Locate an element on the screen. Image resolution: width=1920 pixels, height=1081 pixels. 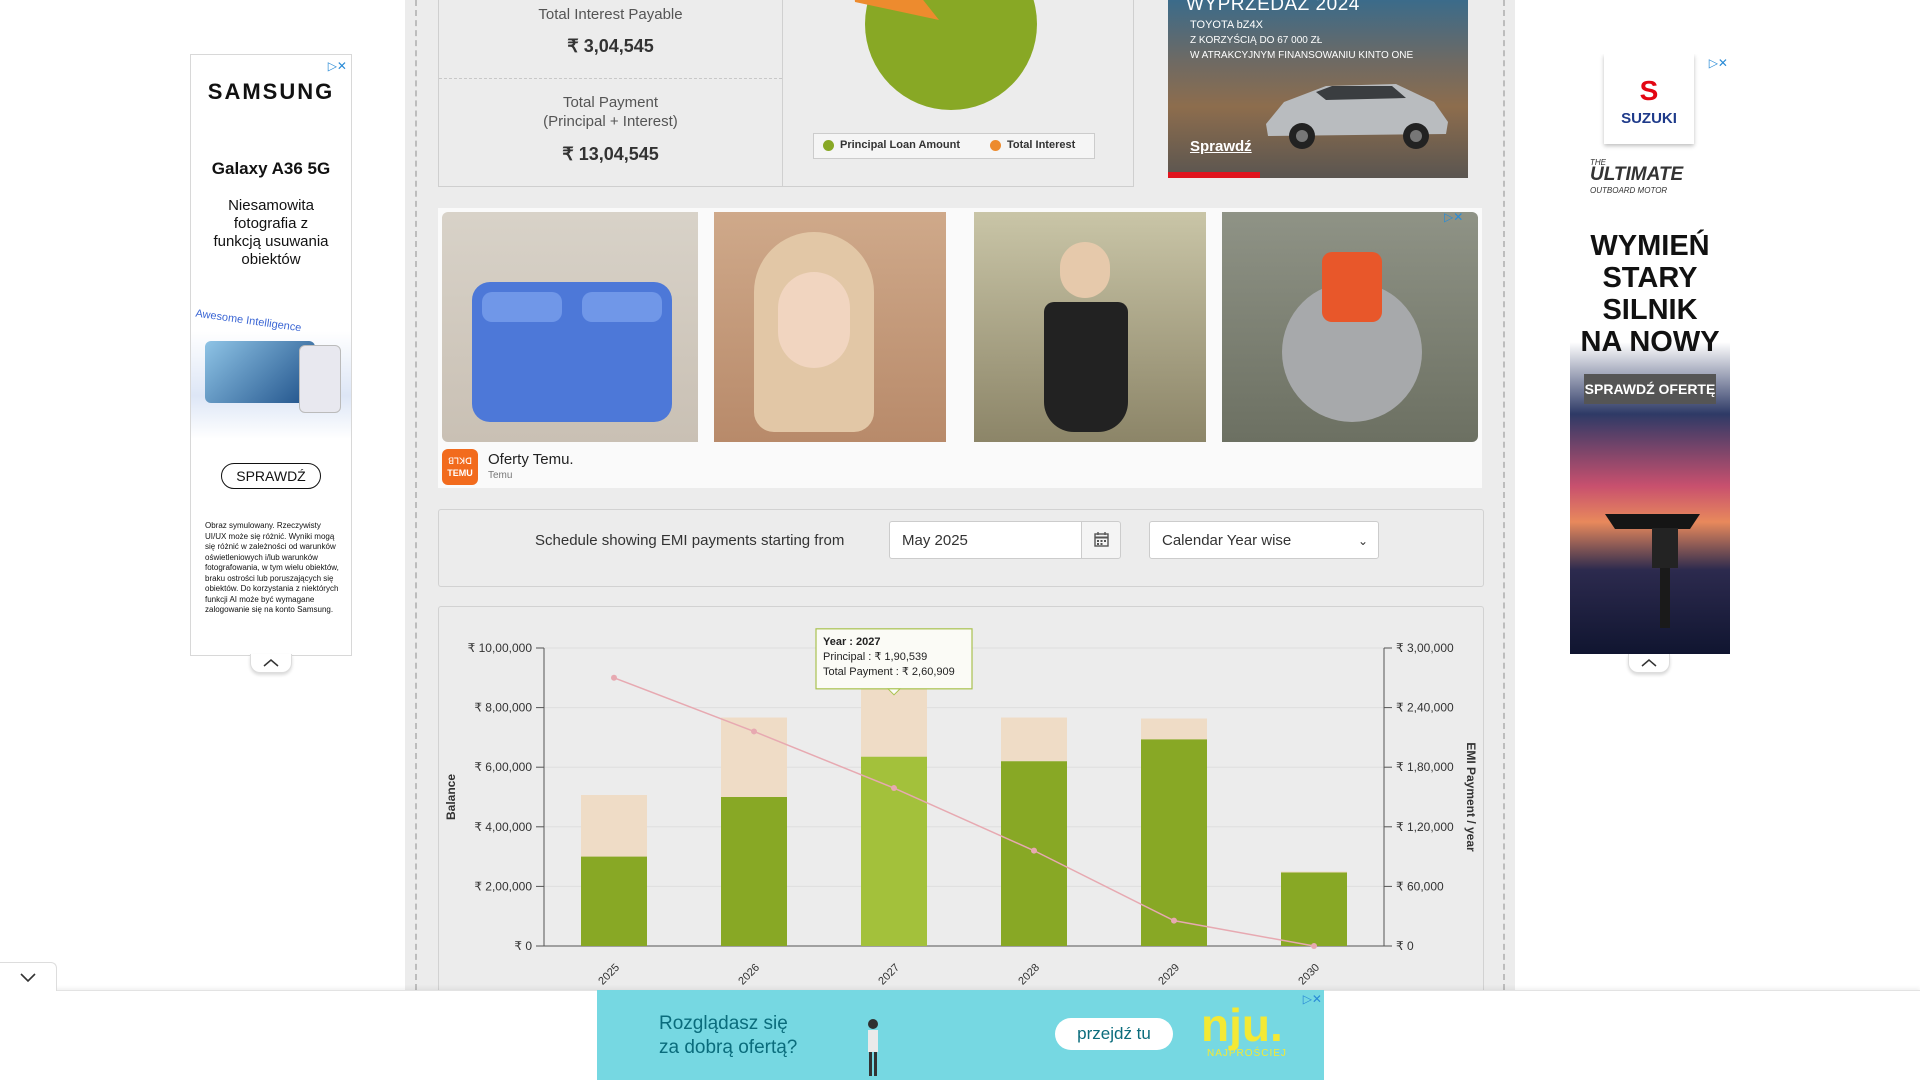
car-ad-model: TOYOTA bZ4X is located at coordinates (1226, 25).